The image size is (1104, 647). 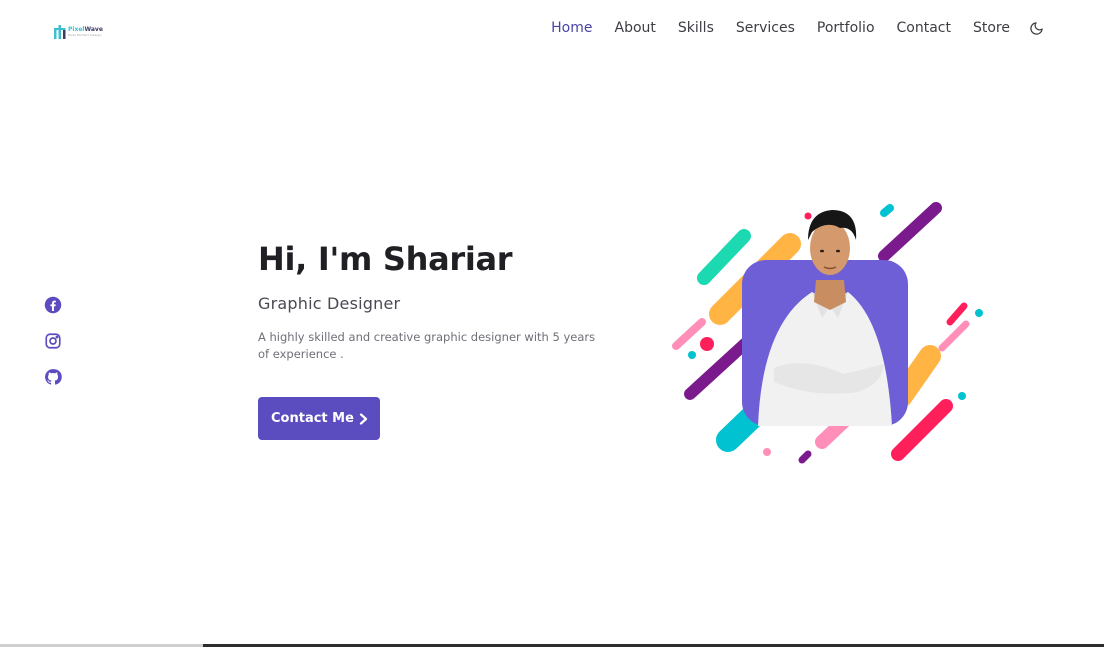 I want to click on hero-illustration-art, so click(x=827, y=333).